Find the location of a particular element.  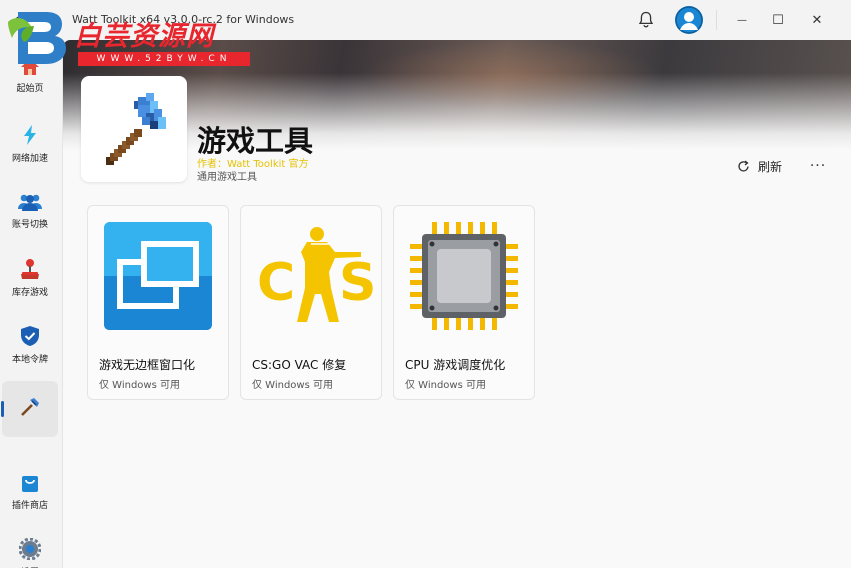

user-icon is located at coordinates (689, 20).